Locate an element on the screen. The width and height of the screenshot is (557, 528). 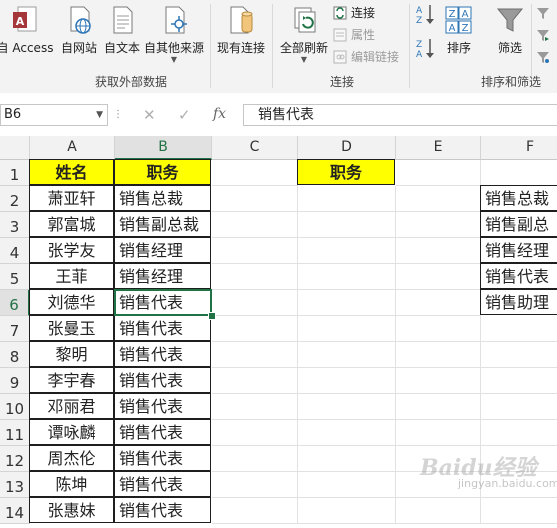
column-header-e: E is located at coordinates (438, 148).